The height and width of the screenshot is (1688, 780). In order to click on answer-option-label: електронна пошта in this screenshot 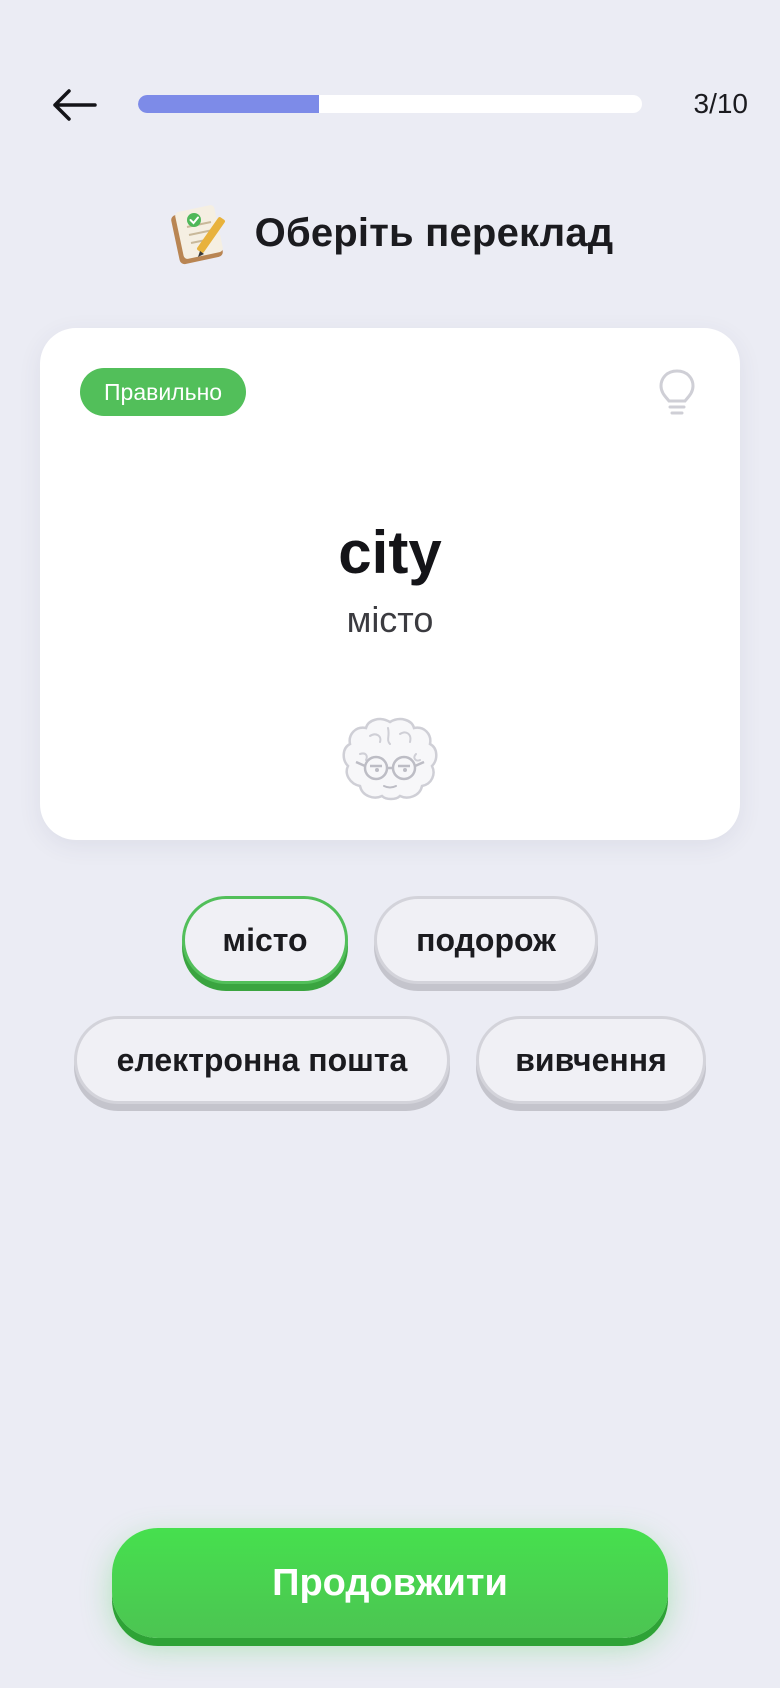, I will do `click(262, 1059)`.